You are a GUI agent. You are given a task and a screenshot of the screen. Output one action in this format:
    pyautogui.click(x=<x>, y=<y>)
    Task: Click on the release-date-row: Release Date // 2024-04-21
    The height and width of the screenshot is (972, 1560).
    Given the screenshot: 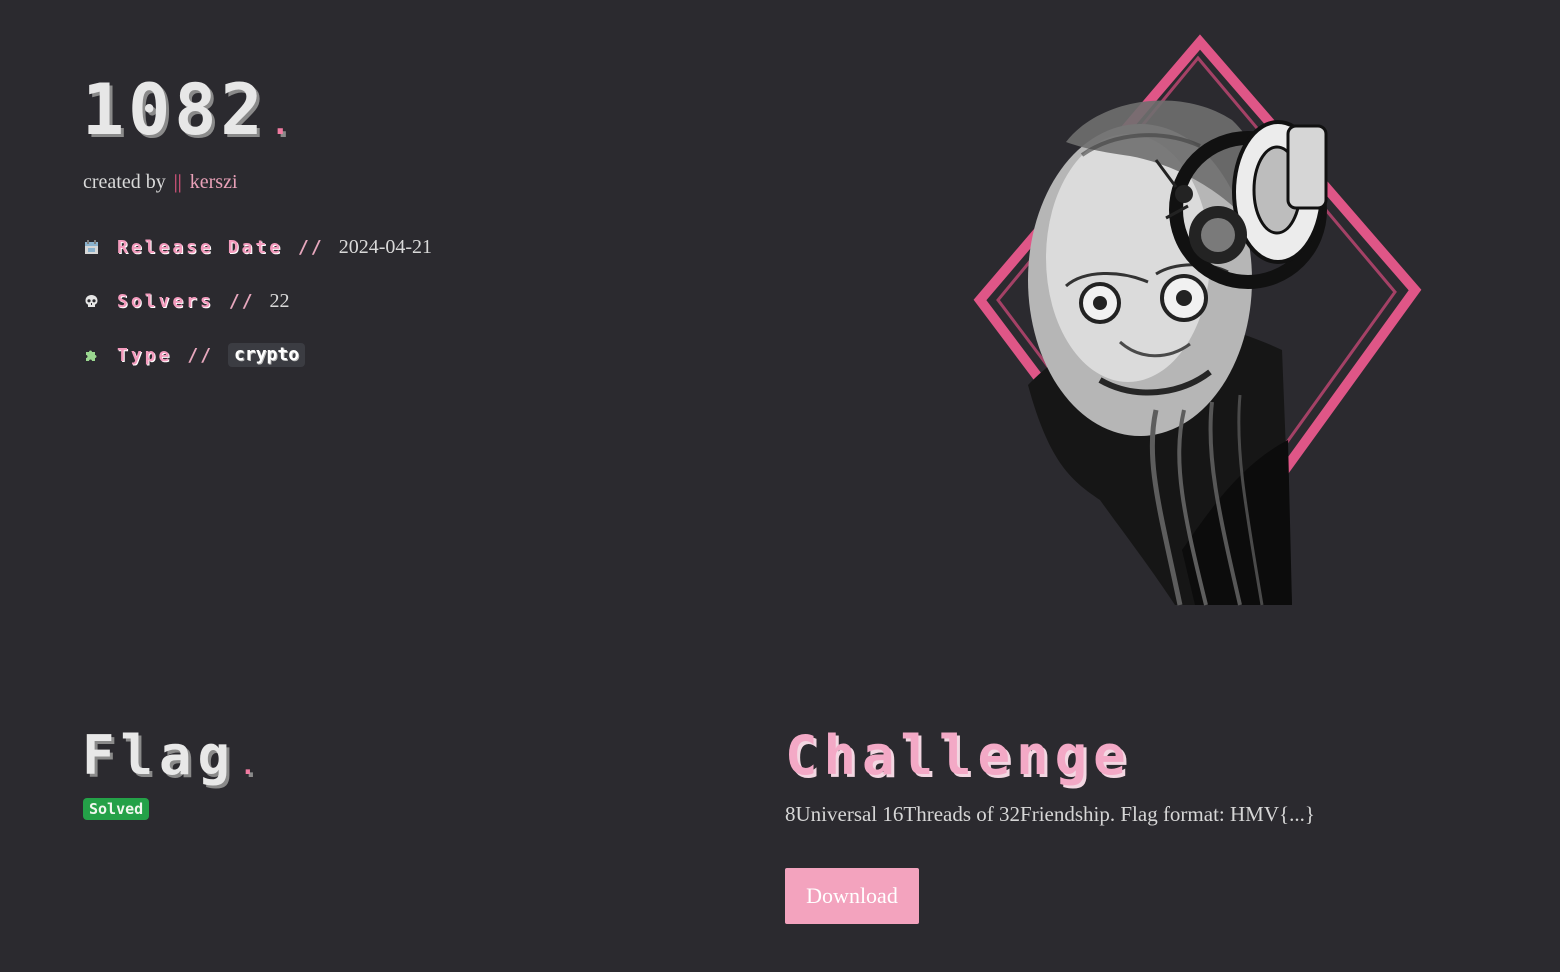 What is the action you would take?
    pyautogui.click(x=257, y=247)
    